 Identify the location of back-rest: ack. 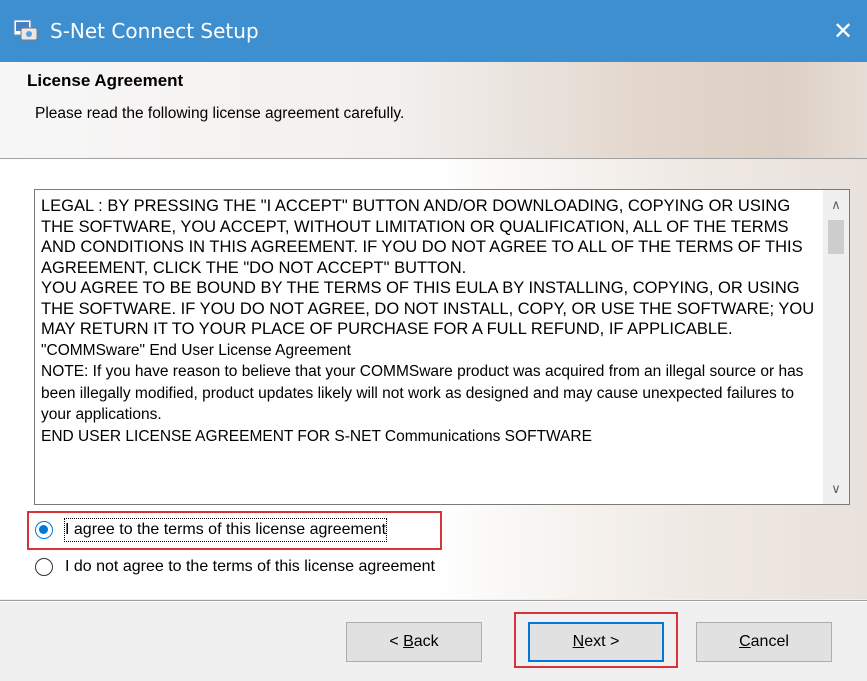
(426, 641).